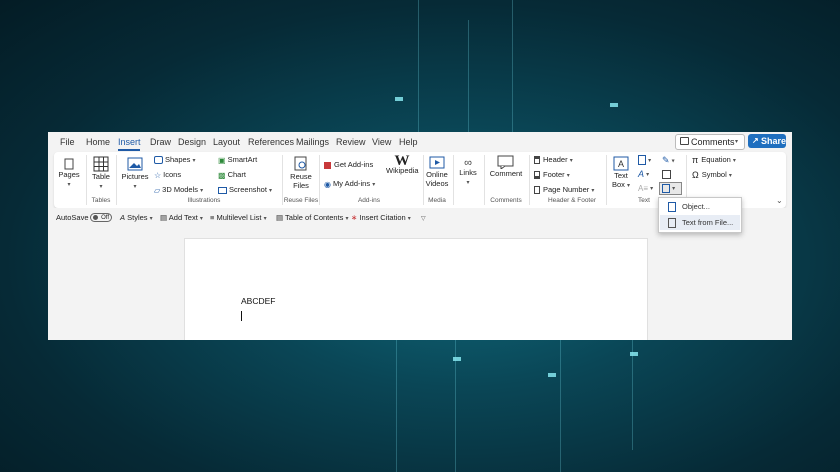 This screenshot has width=840, height=472. Describe the element at coordinates (67, 142) in the screenshot. I see `tab-file: File` at that location.